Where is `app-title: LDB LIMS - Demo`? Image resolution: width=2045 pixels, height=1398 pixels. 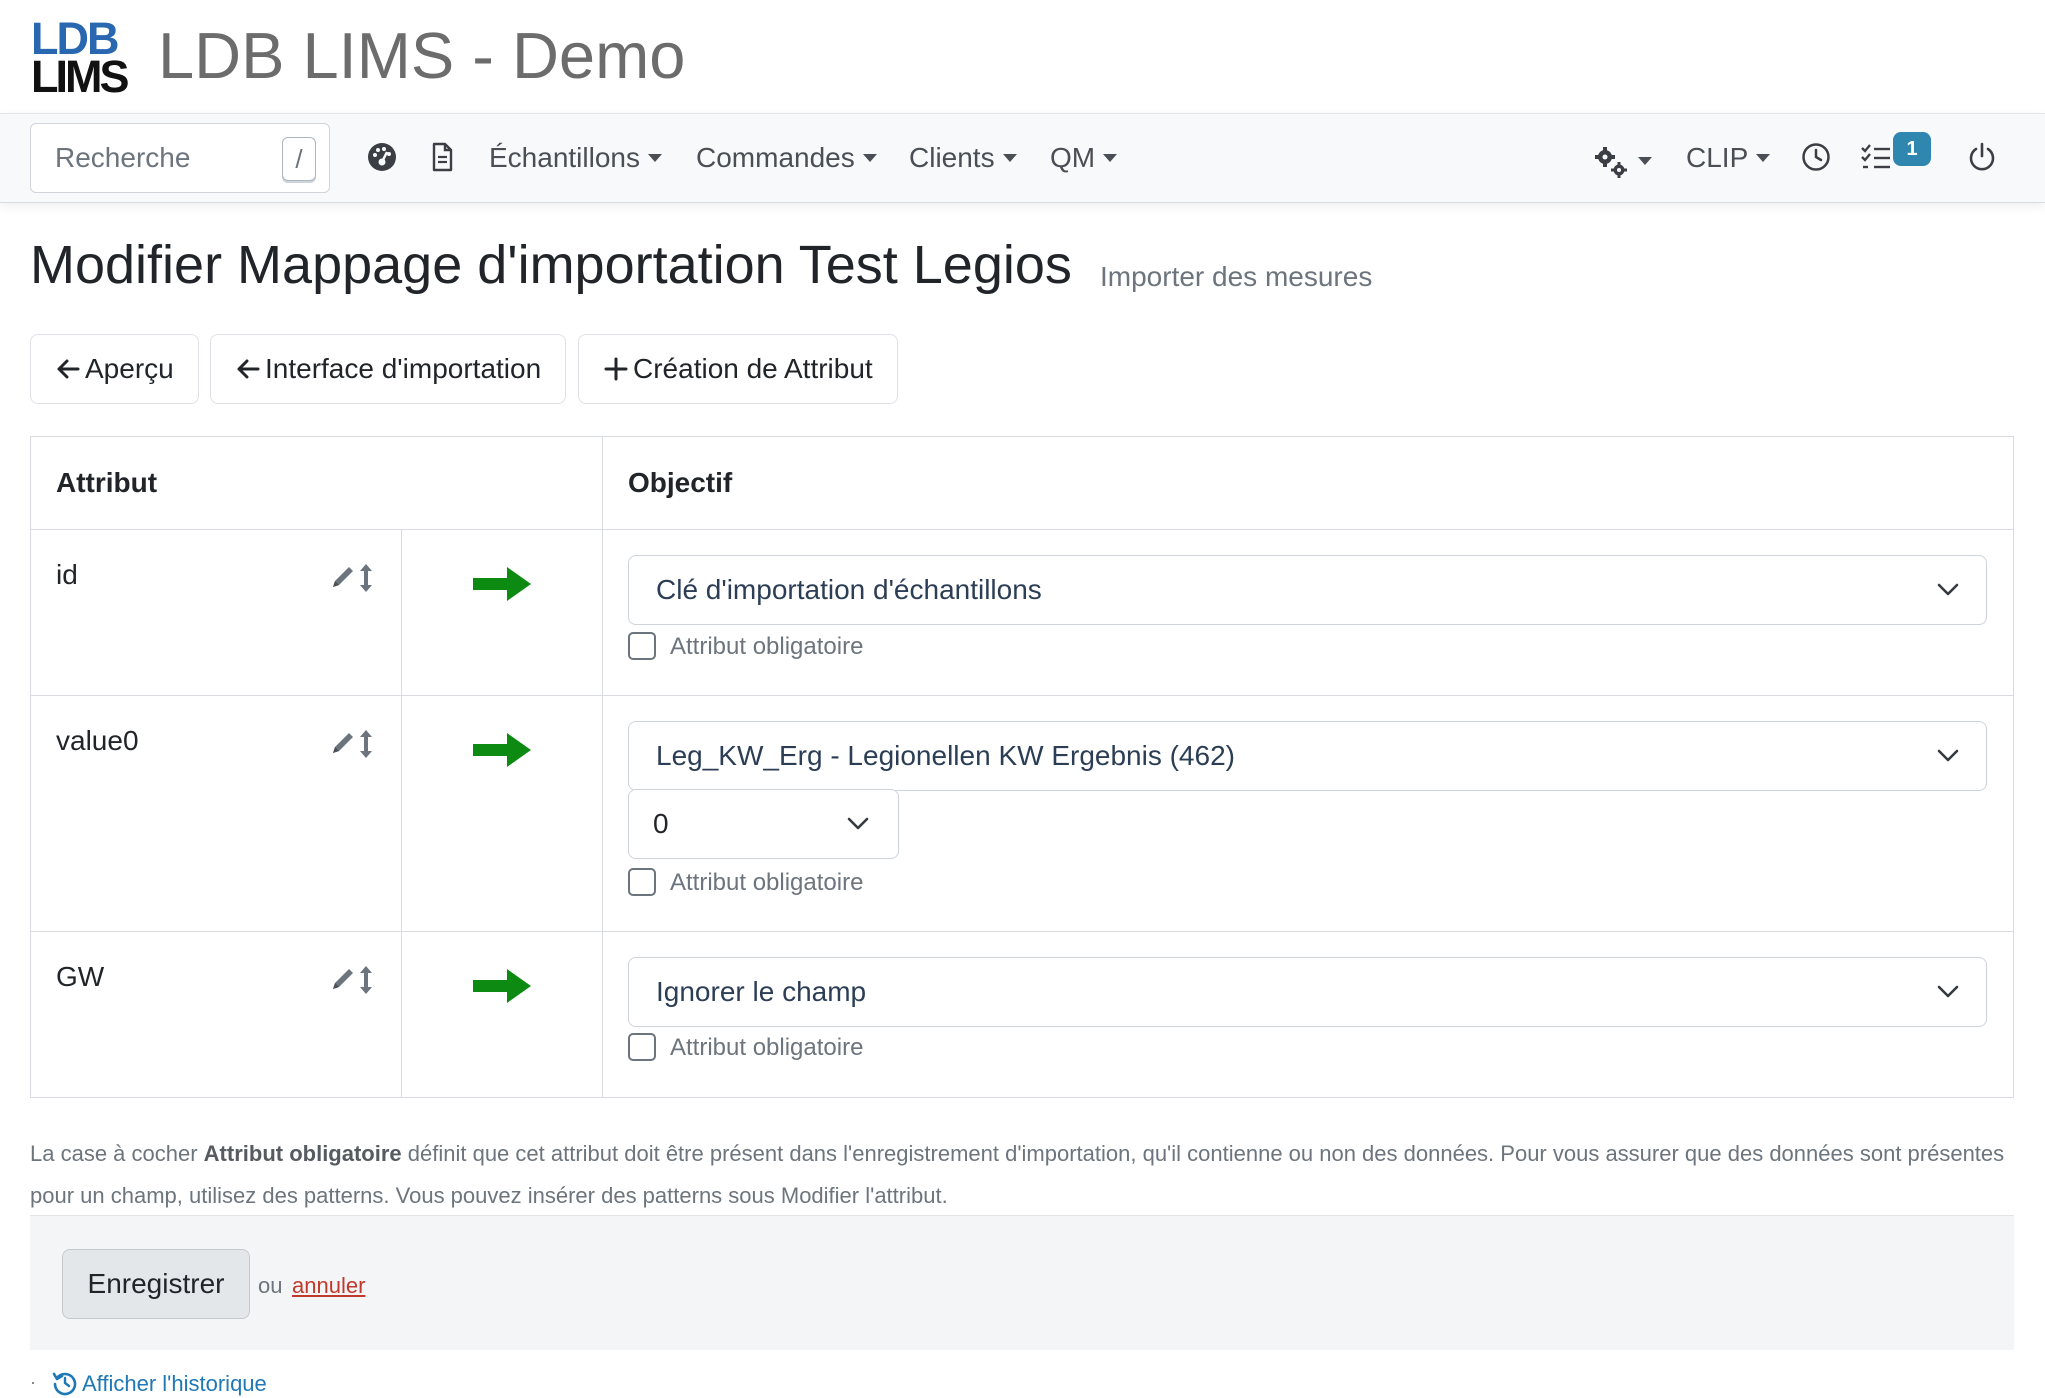 app-title: LDB LIMS - Demo is located at coordinates (422, 55).